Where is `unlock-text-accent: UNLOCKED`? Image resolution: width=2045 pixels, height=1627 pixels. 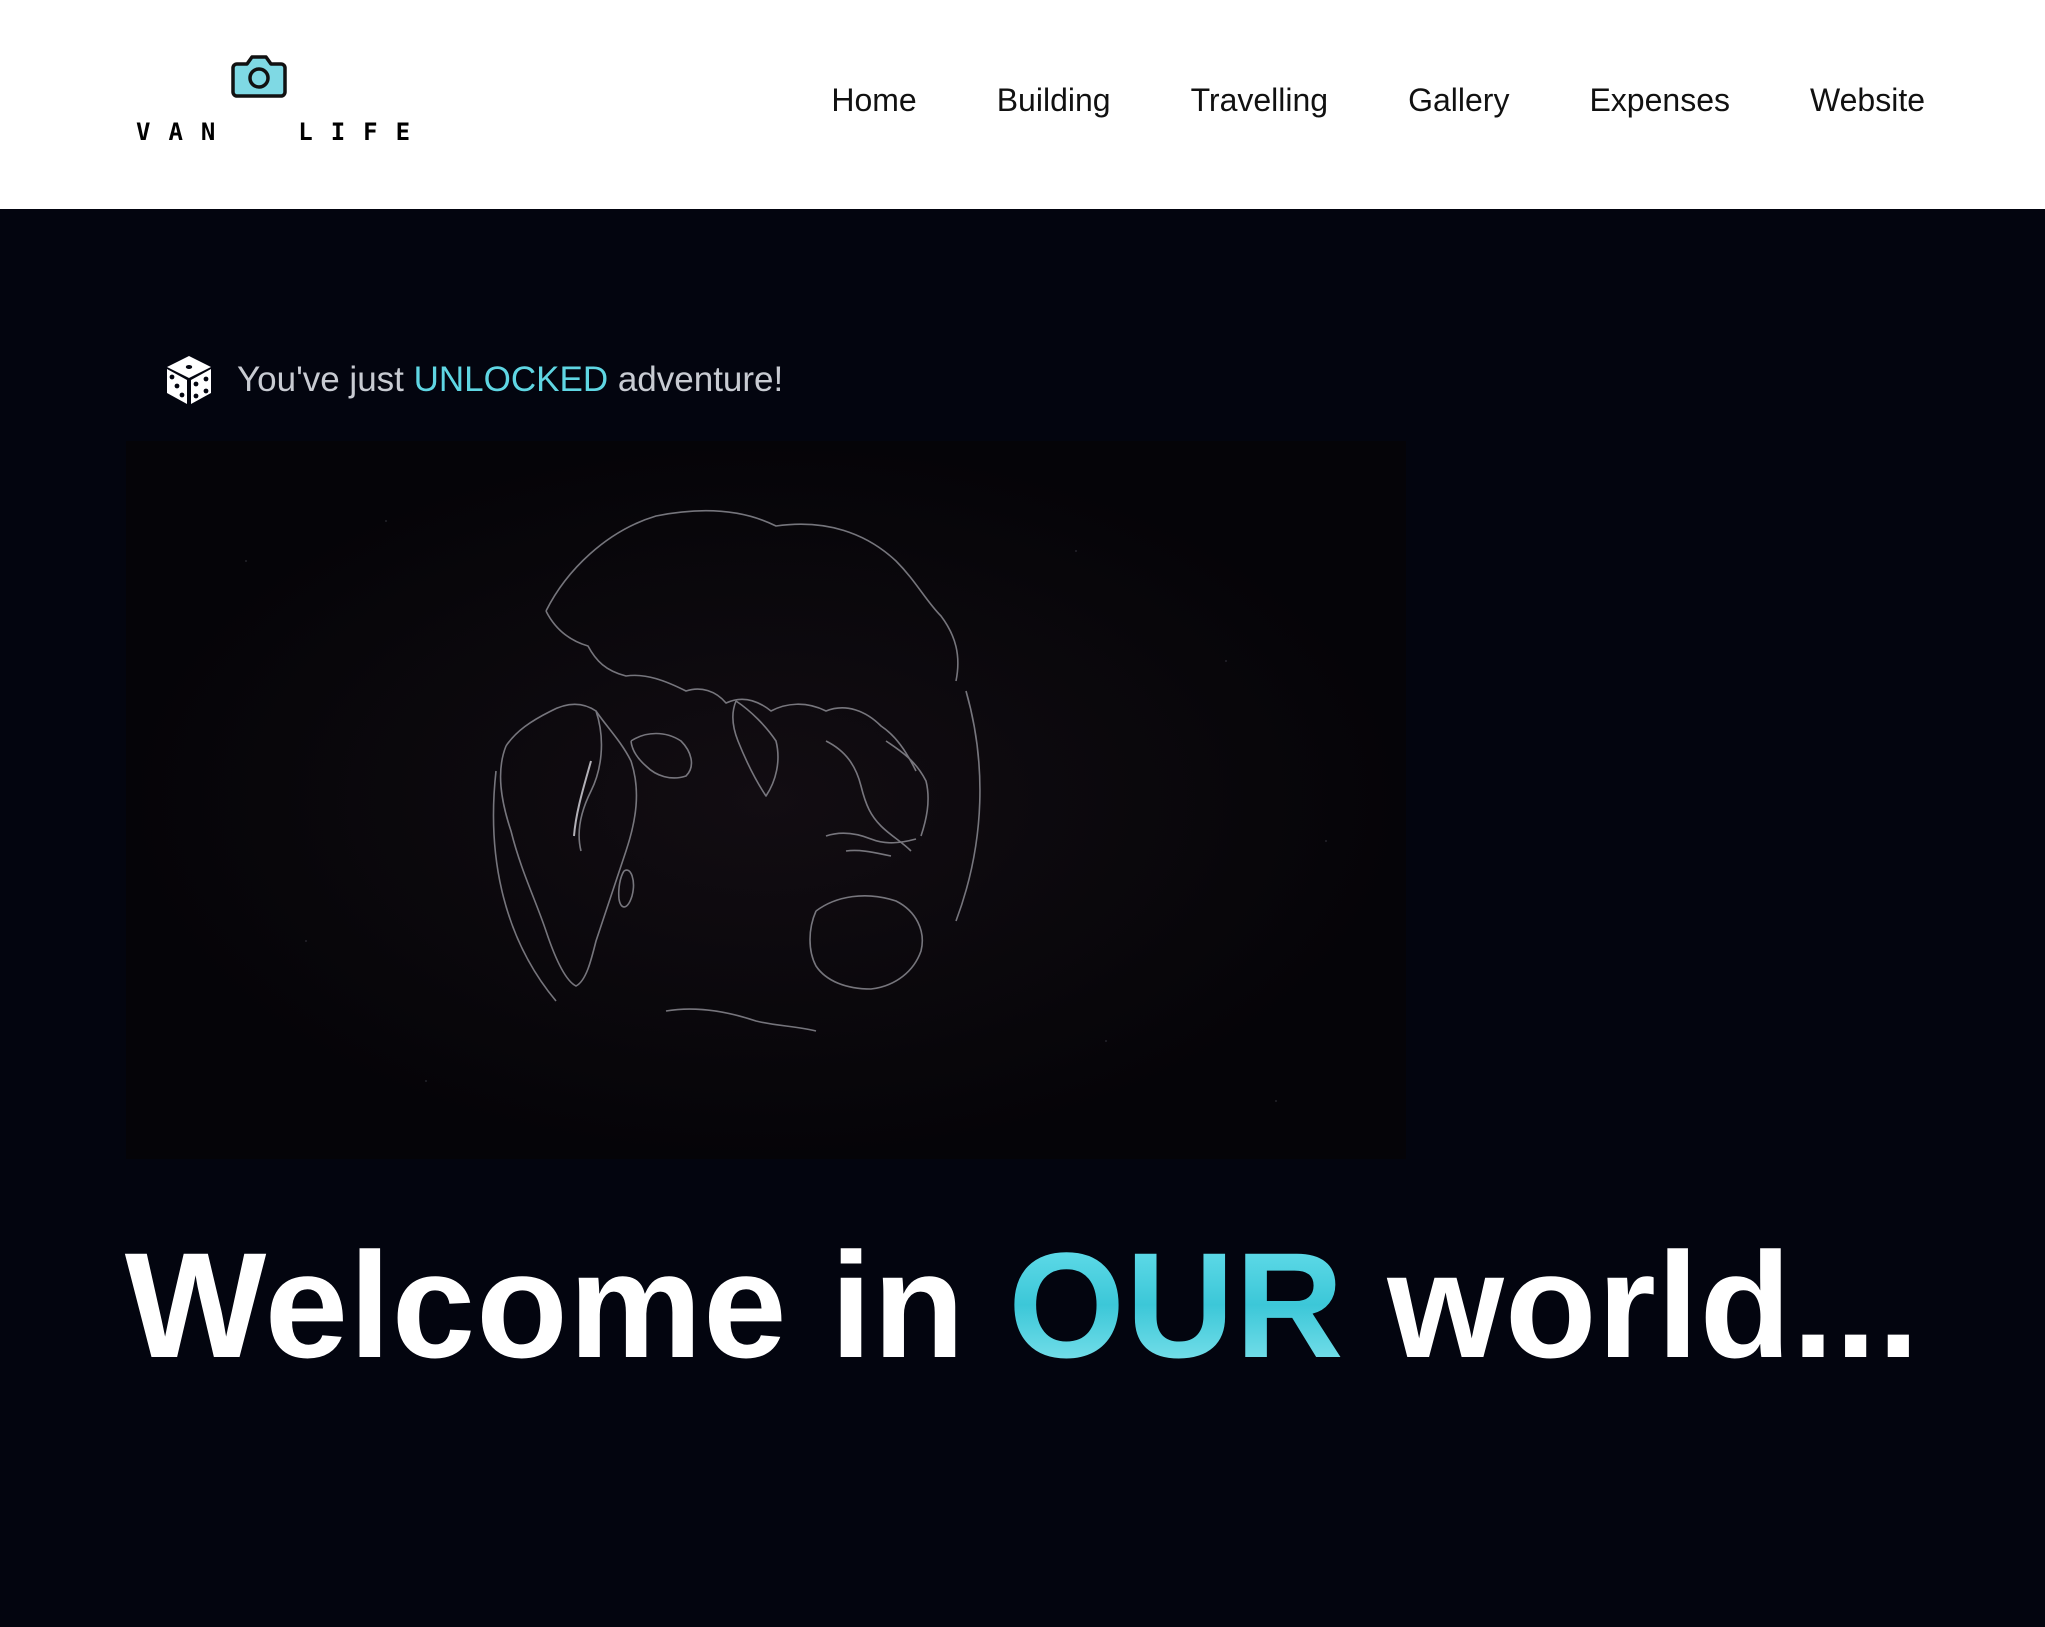
unlock-text-accent: UNLOCKED is located at coordinates (511, 379).